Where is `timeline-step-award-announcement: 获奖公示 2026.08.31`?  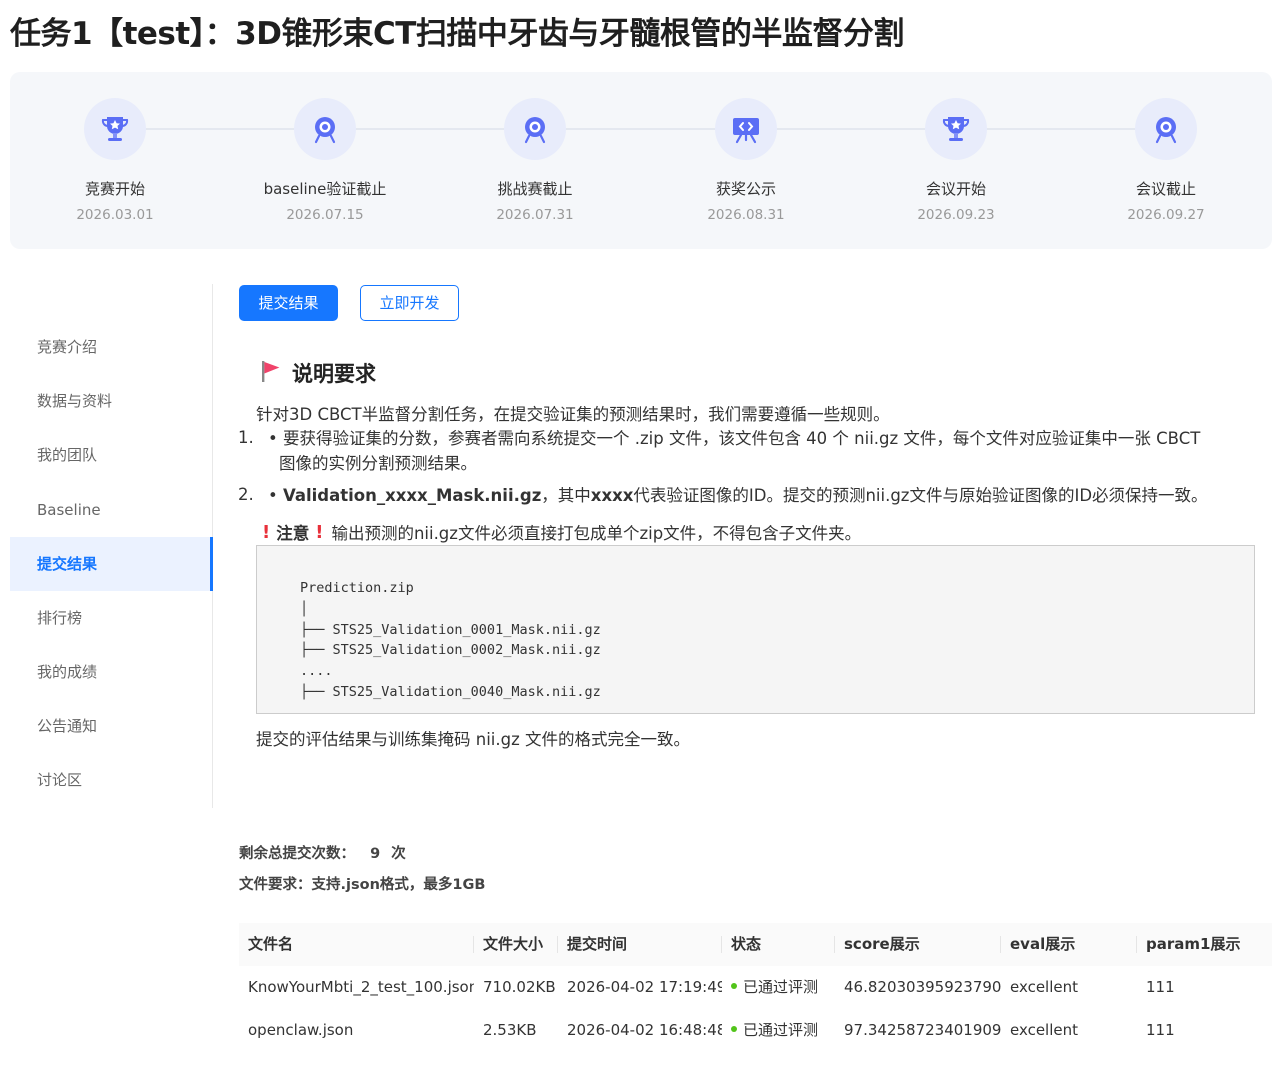 timeline-step-award-announcement: 获奖公示 2026.08.31 is located at coordinates (746, 160).